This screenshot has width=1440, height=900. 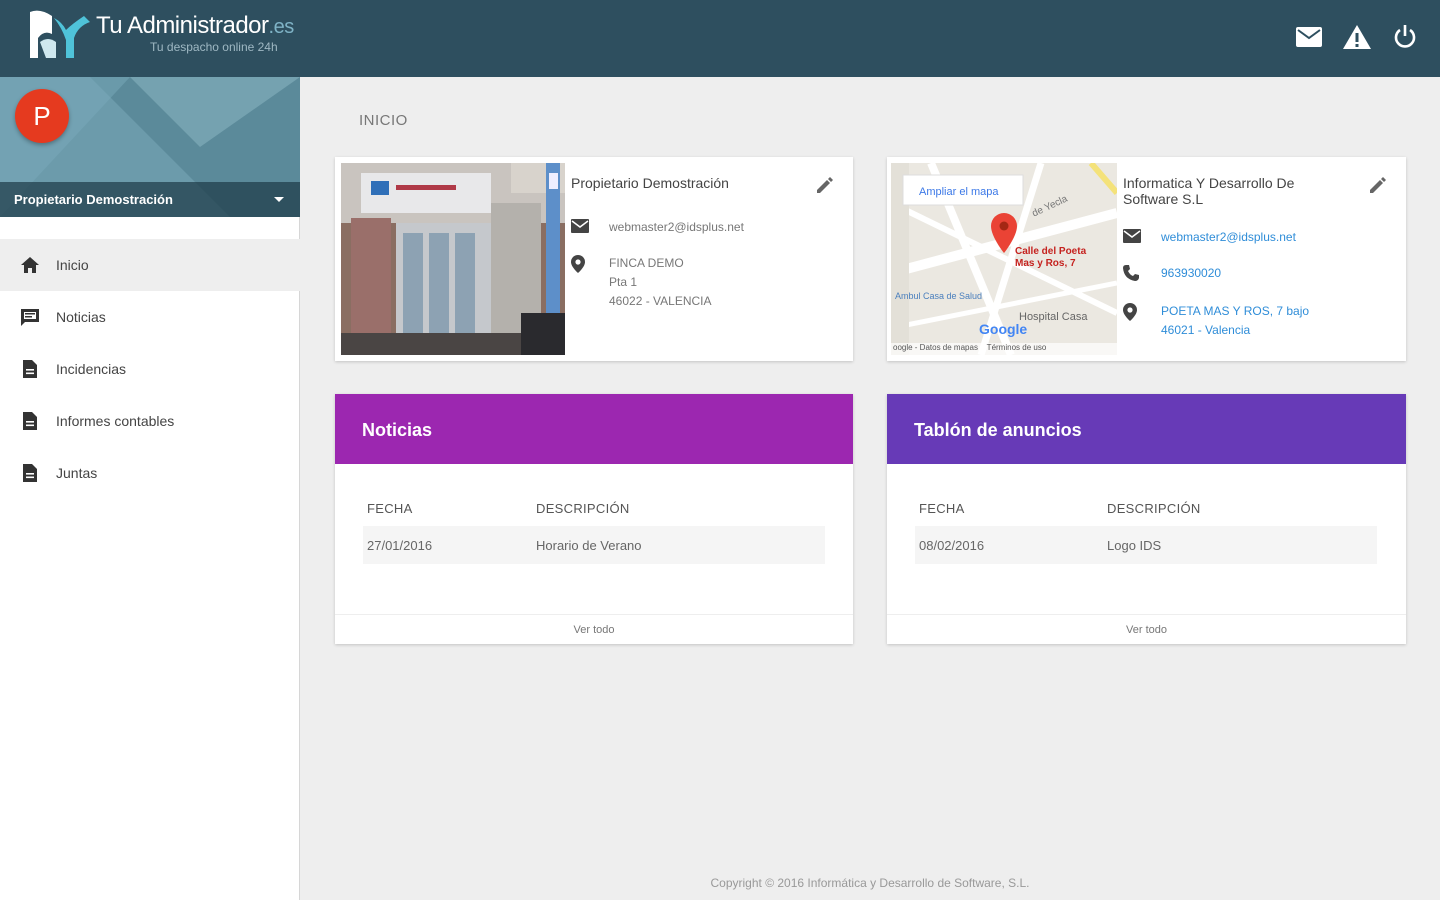 What do you see at coordinates (115, 421) in the screenshot?
I see `sidebar-item-label: Informes contables` at bounding box center [115, 421].